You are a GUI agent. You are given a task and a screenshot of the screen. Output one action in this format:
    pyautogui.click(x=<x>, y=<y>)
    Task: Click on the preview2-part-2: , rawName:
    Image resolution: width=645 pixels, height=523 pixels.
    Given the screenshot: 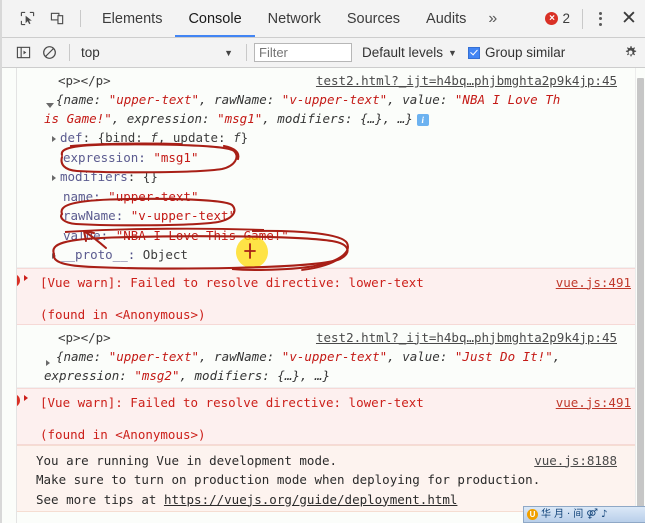 What is the action you would take?
    pyautogui.click(x=240, y=356)
    